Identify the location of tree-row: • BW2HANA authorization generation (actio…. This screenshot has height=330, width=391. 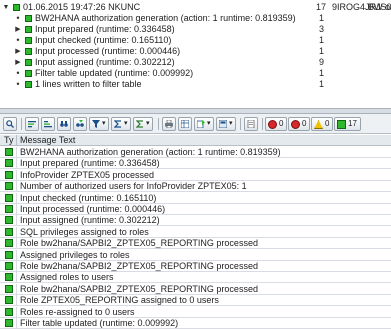
(195, 18).